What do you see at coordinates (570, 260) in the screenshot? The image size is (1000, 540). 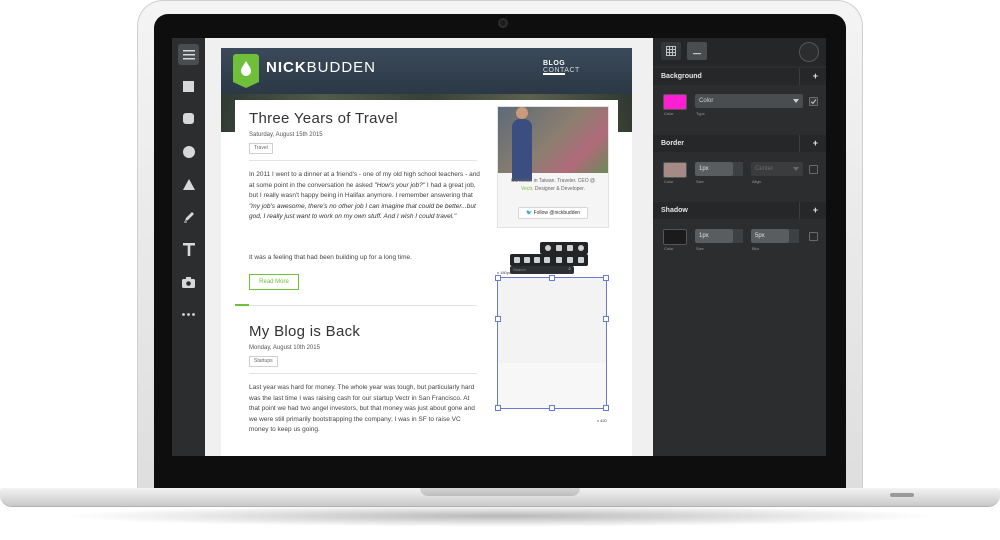 I see `align-middle-icon` at bounding box center [570, 260].